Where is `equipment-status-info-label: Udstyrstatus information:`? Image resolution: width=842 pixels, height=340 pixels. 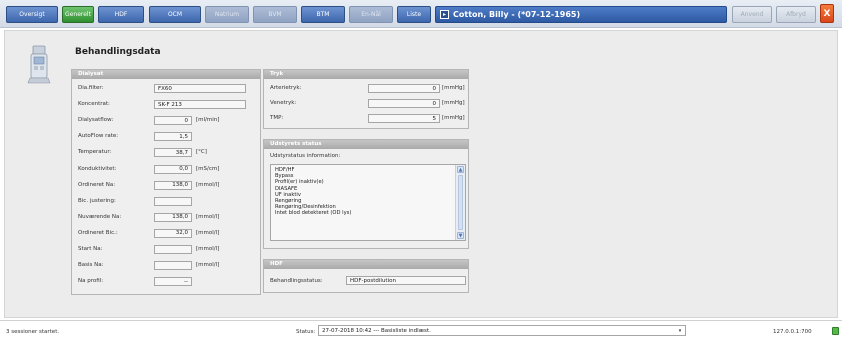
equipment-status-info-label: Udstyrstatus information: is located at coordinates (305, 156).